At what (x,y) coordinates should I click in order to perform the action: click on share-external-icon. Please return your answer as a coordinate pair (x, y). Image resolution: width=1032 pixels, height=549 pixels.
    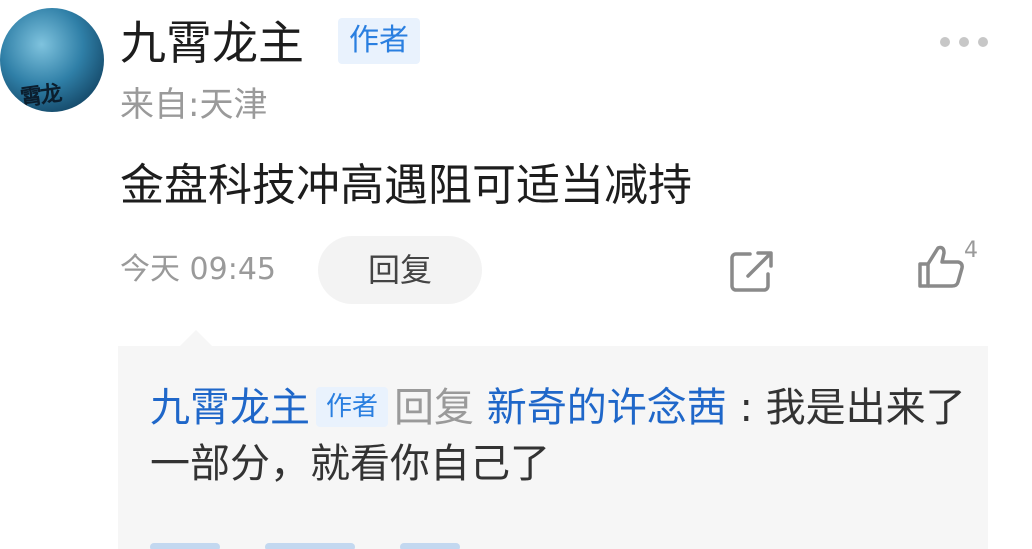
    Looking at the image, I should click on (752, 271).